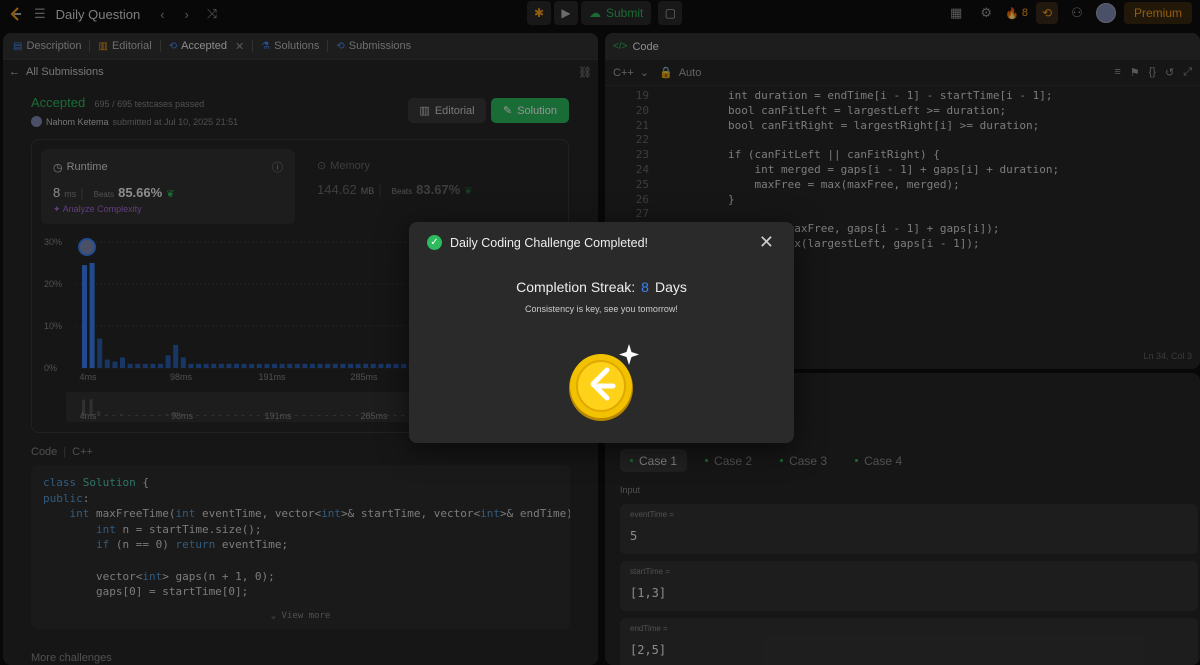 The image size is (1200, 665). What do you see at coordinates (604, 382) in the screenshot?
I see `leetcode-coin-icon` at bounding box center [604, 382].